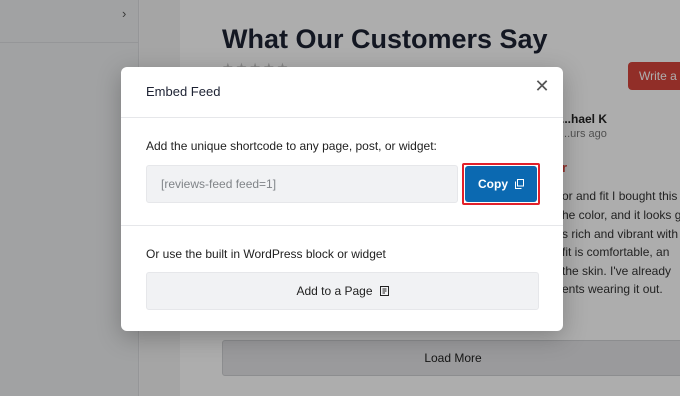 This screenshot has height=396, width=680. What do you see at coordinates (384, 291) in the screenshot?
I see `add-page-icon` at bounding box center [384, 291].